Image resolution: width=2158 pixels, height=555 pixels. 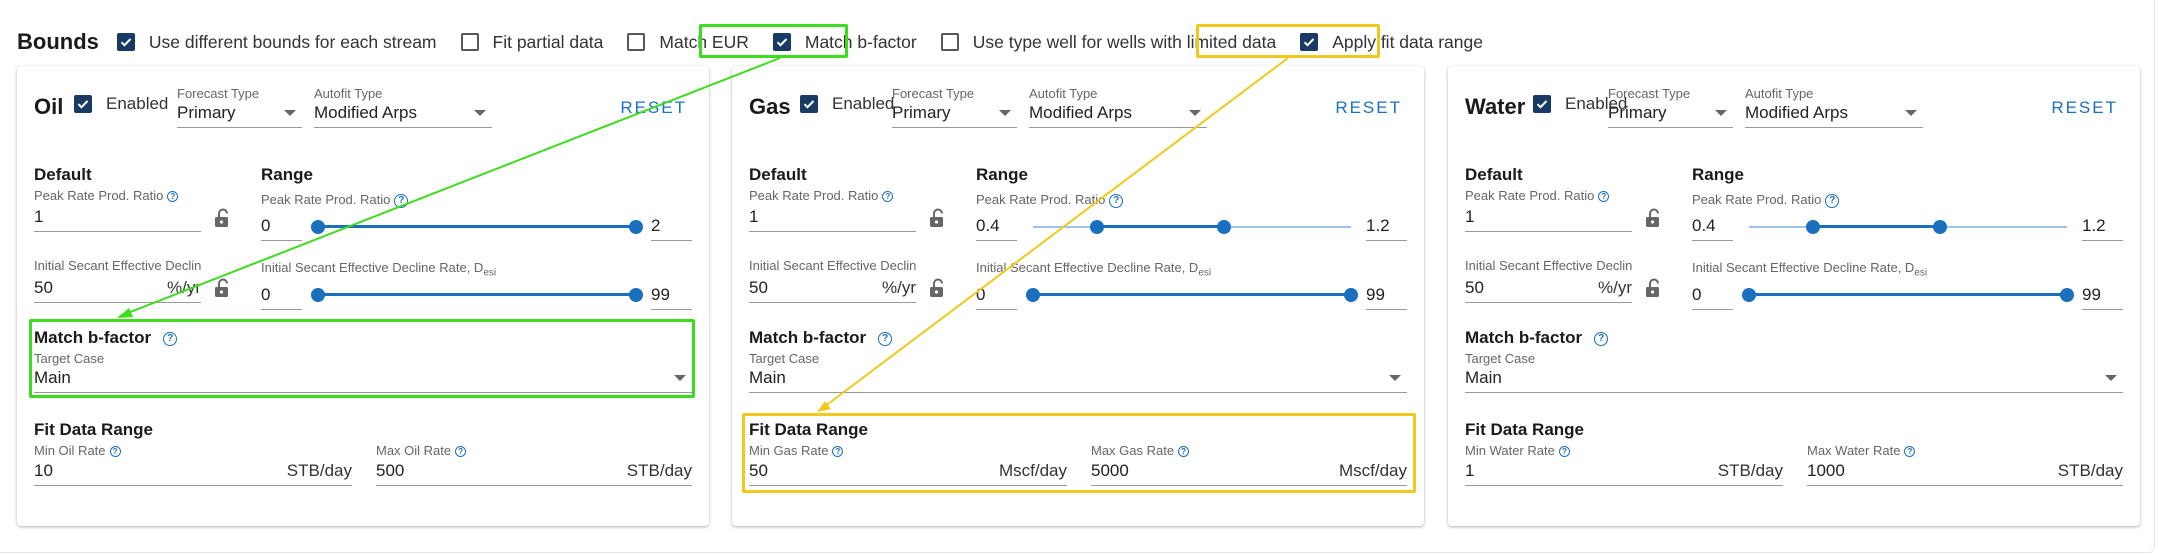 I want to click on peak-min-value: 0, so click(x=266, y=225).